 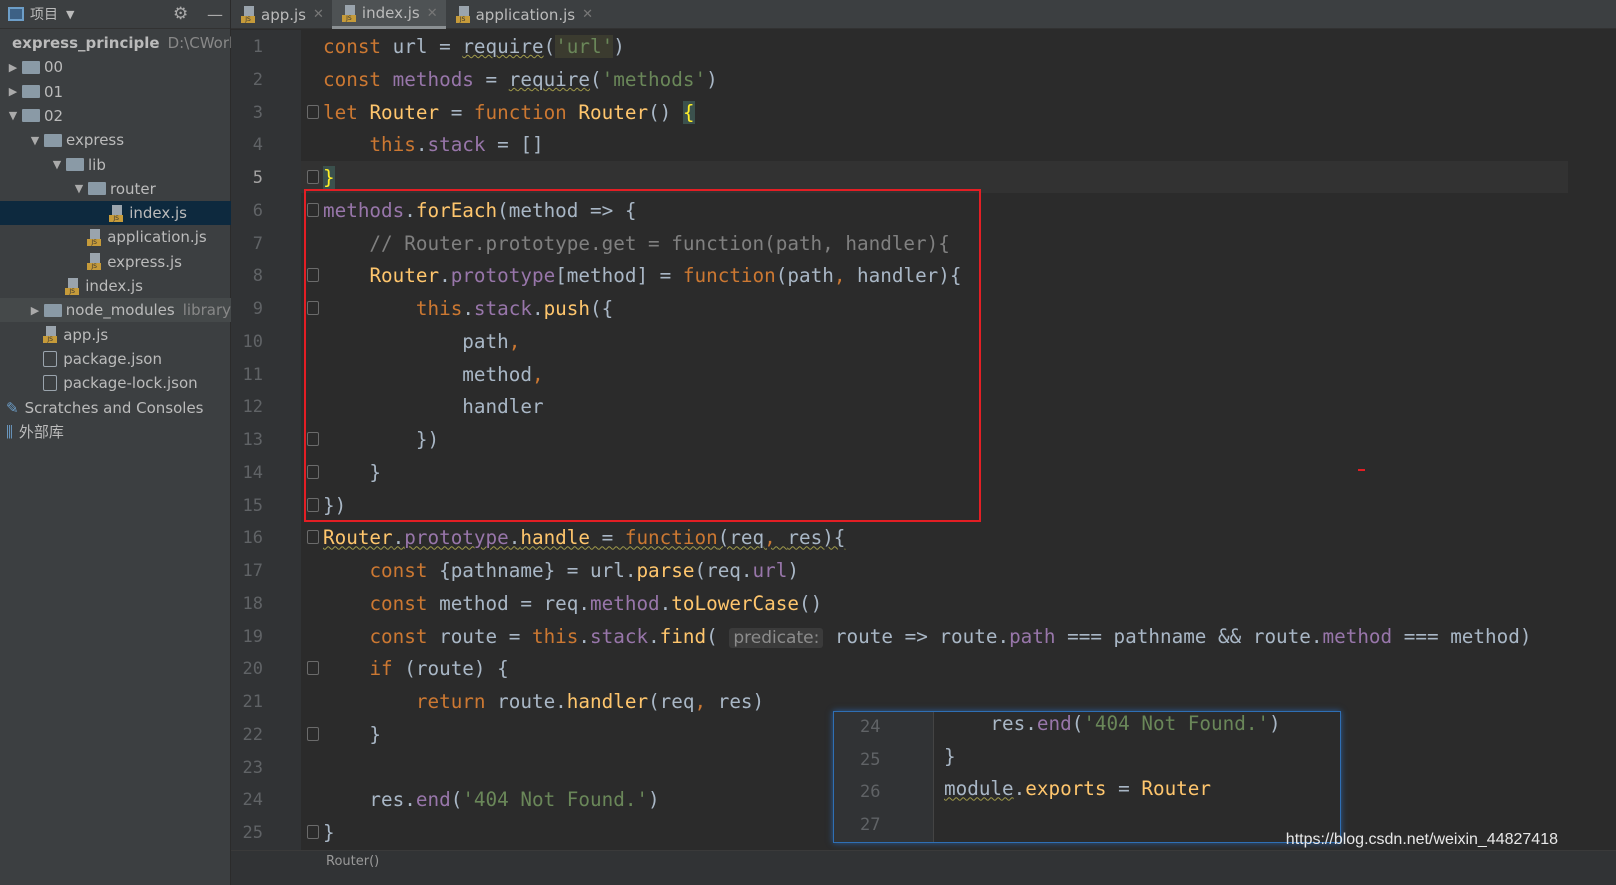 What do you see at coordinates (514, 145) in the screenshot?
I see `code-token: = []` at bounding box center [514, 145].